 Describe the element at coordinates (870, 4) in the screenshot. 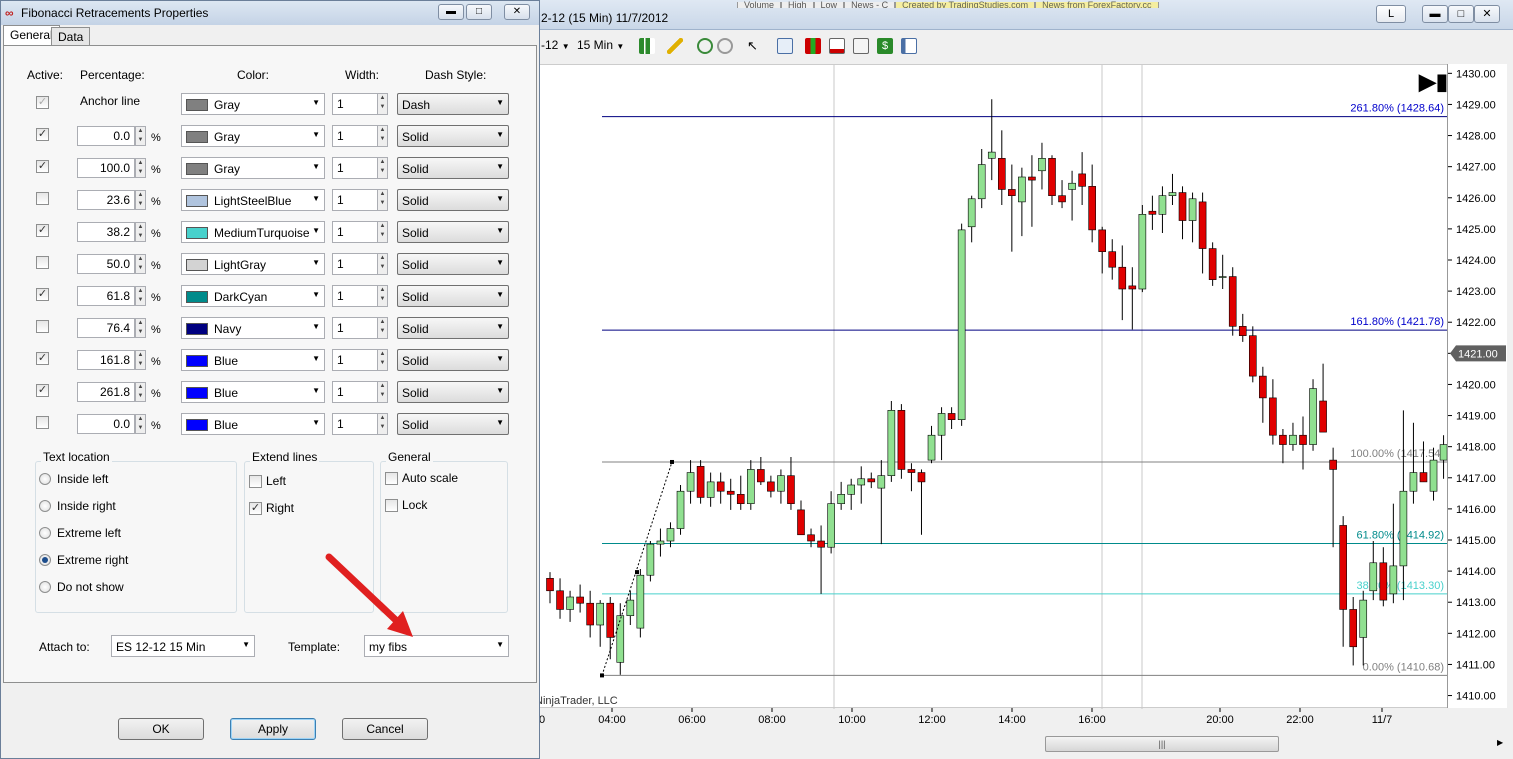

I see `background-tab: News - C` at that location.